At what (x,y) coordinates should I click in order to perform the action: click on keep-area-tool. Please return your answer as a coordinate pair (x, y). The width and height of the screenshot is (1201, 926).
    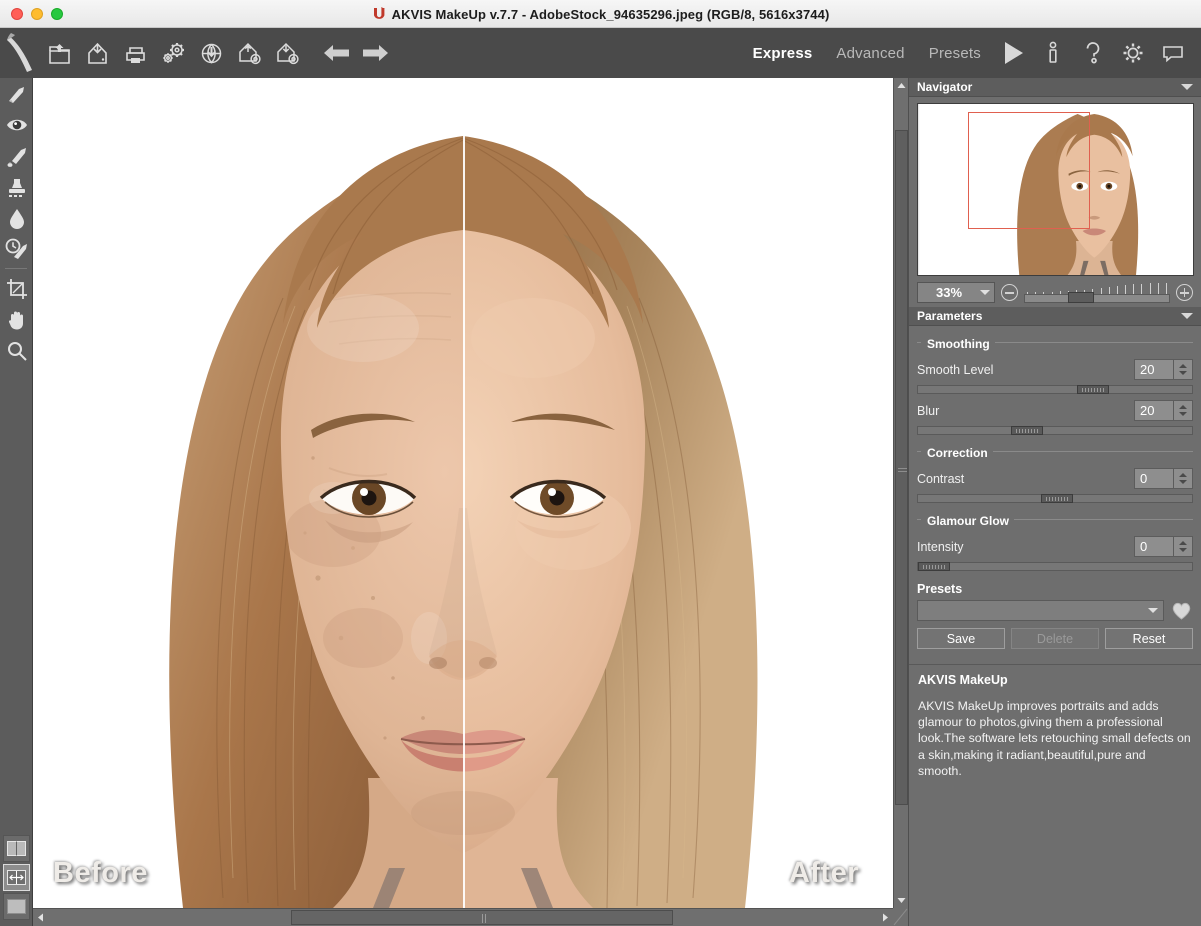
    Looking at the image, I should click on (16, 124).